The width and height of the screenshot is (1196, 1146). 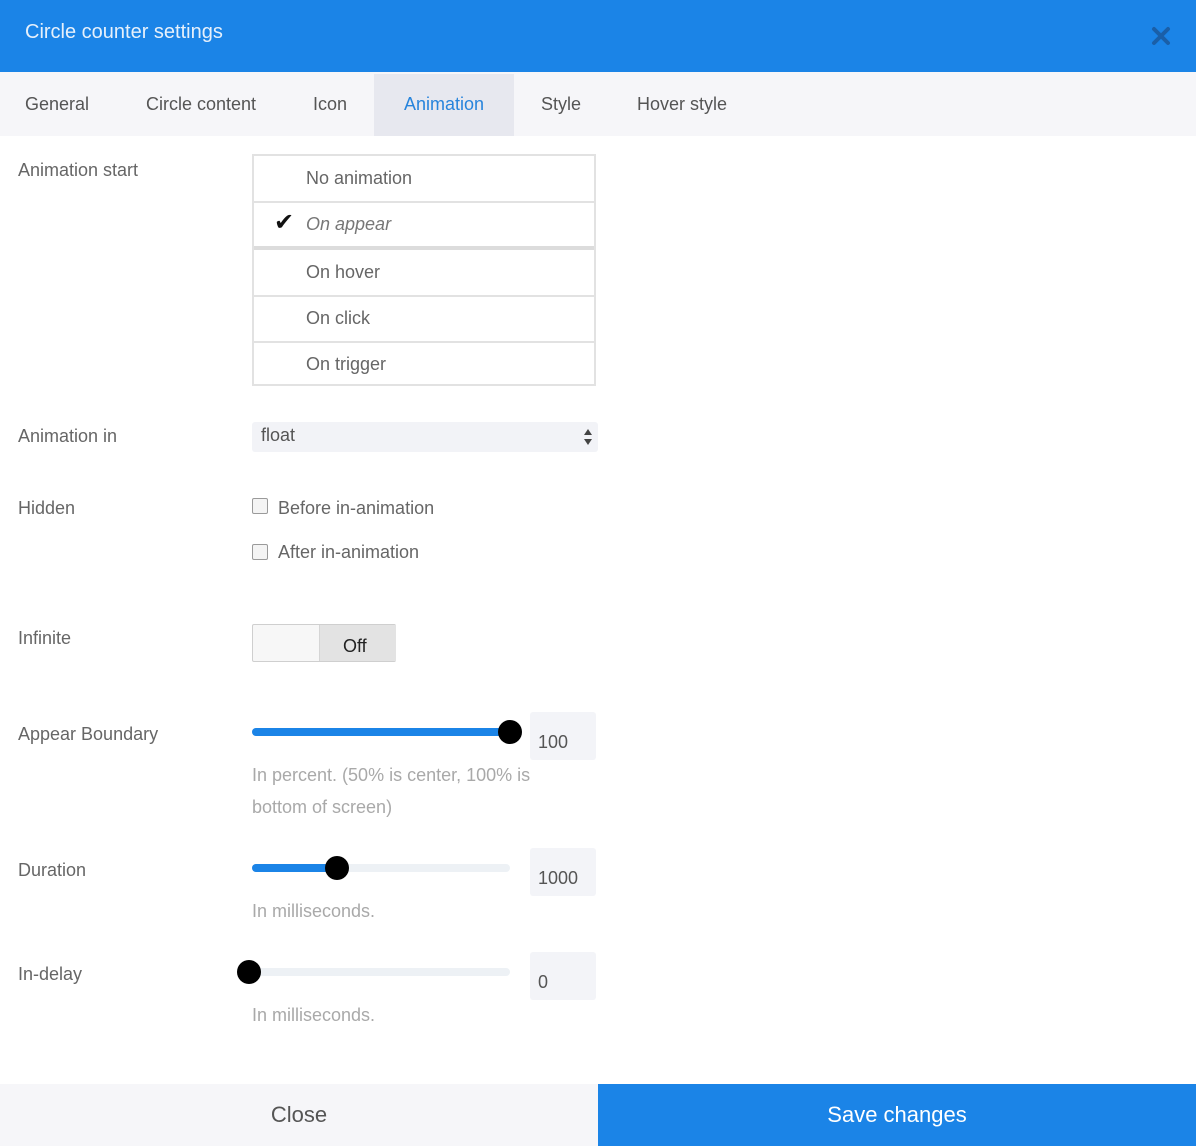 I want to click on toggle-state: Off, so click(x=355, y=646).